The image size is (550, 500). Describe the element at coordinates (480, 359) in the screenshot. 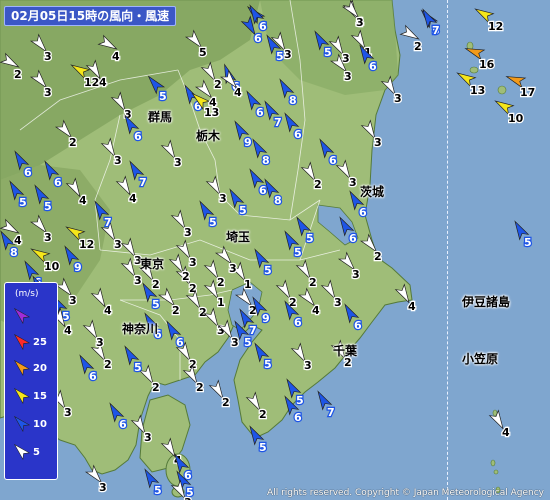

I see `label-ogasawara: 小笠原` at that location.